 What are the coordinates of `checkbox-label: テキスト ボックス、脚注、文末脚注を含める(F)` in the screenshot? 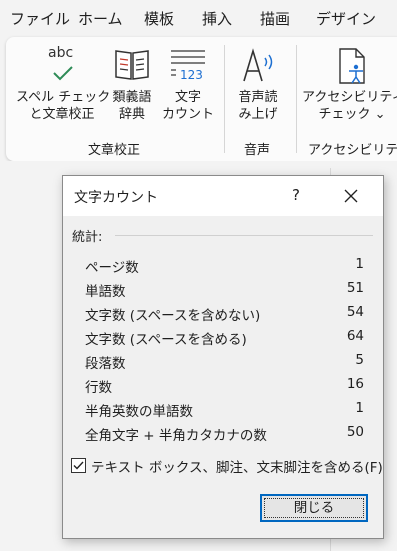 It's located at (237, 468).